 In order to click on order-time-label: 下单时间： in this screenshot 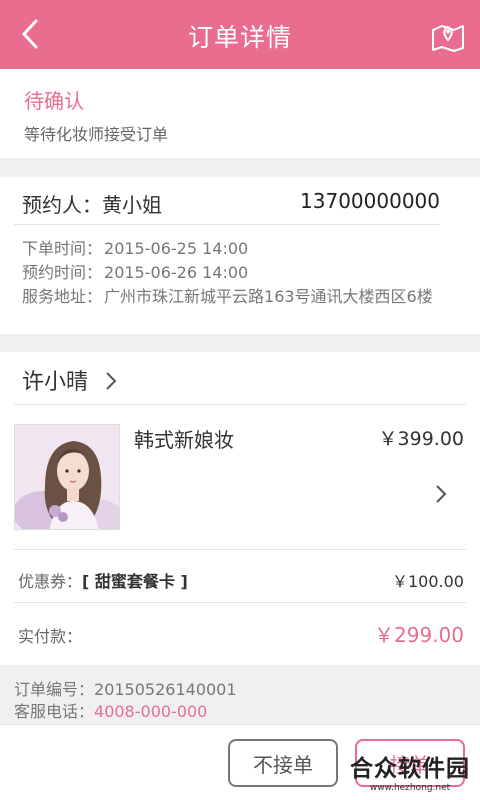, I will do `click(62, 248)`.